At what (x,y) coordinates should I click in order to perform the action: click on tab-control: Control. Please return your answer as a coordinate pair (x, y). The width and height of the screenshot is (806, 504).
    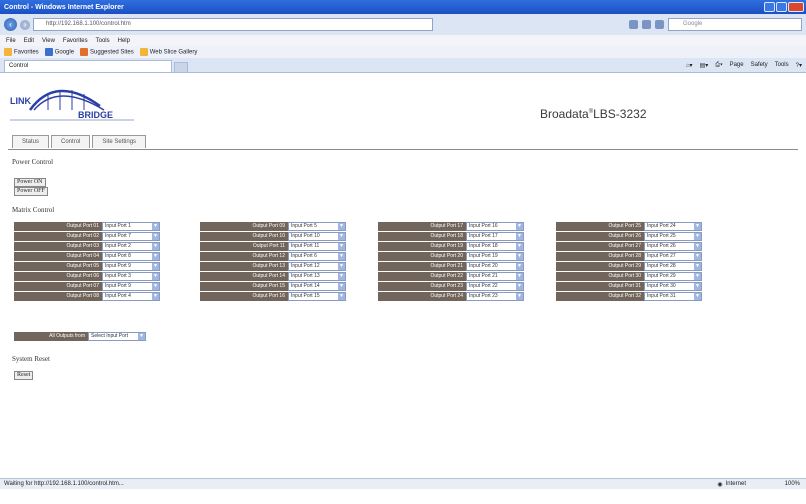
    Looking at the image, I should click on (88, 66).